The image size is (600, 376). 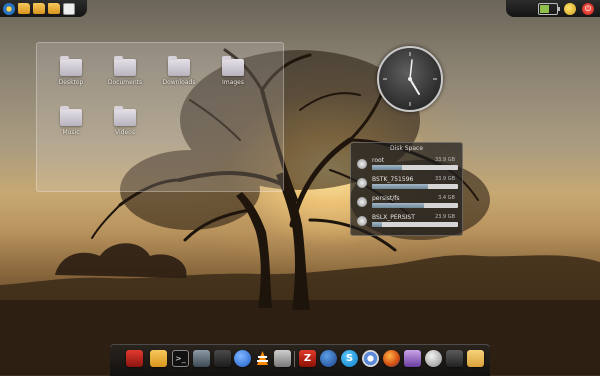 What do you see at coordinates (69, 8) in the screenshot?
I see `text-editor-icon` at bounding box center [69, 8].